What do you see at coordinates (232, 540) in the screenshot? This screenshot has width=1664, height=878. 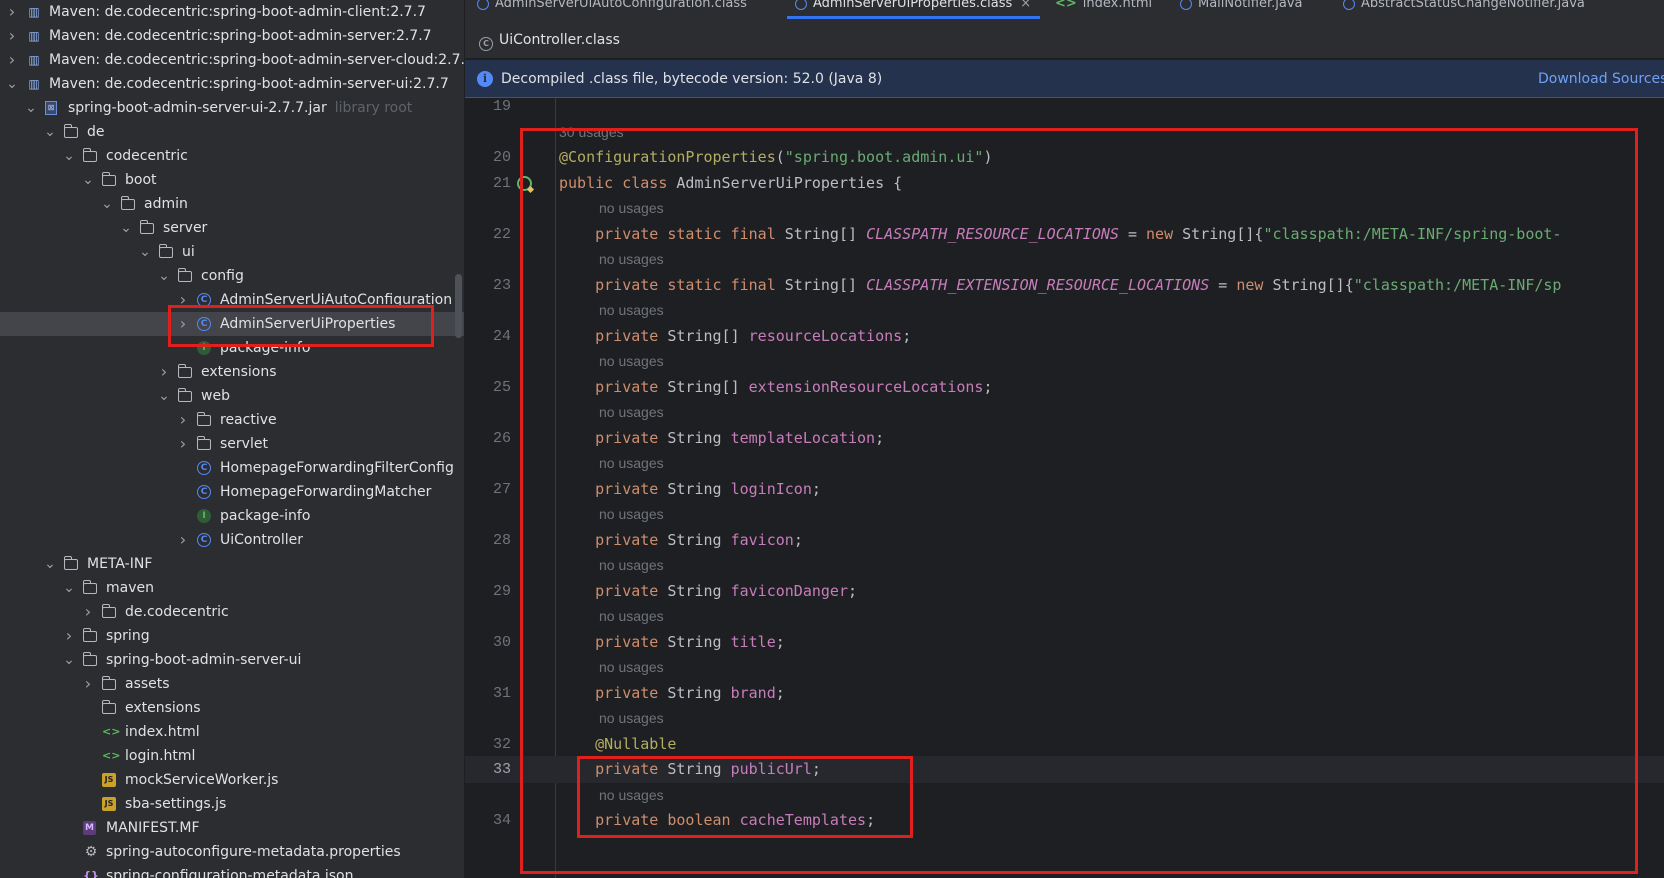 I see `tree-item: › C UiController` at bounding box center [232, 540].